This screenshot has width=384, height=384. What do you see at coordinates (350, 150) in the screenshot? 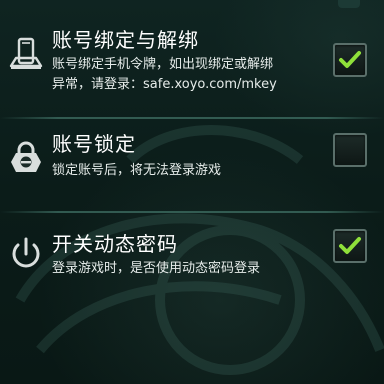
I see `lock-checkbox` at bounding box center [350, 150].